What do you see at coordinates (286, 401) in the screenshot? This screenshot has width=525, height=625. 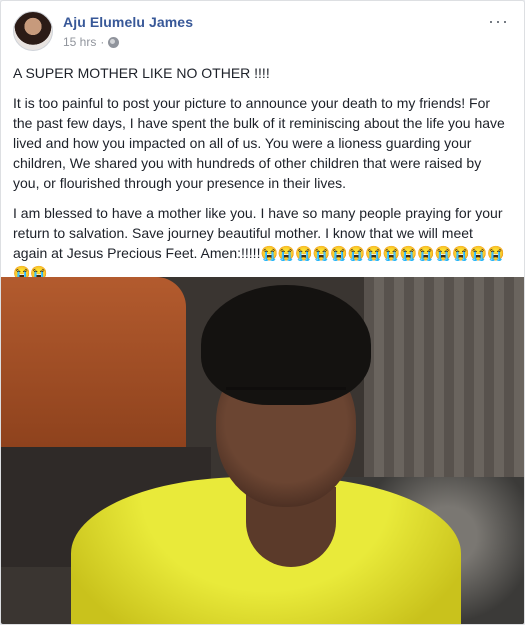 I see `glasses` at bounding box center [286, 401].